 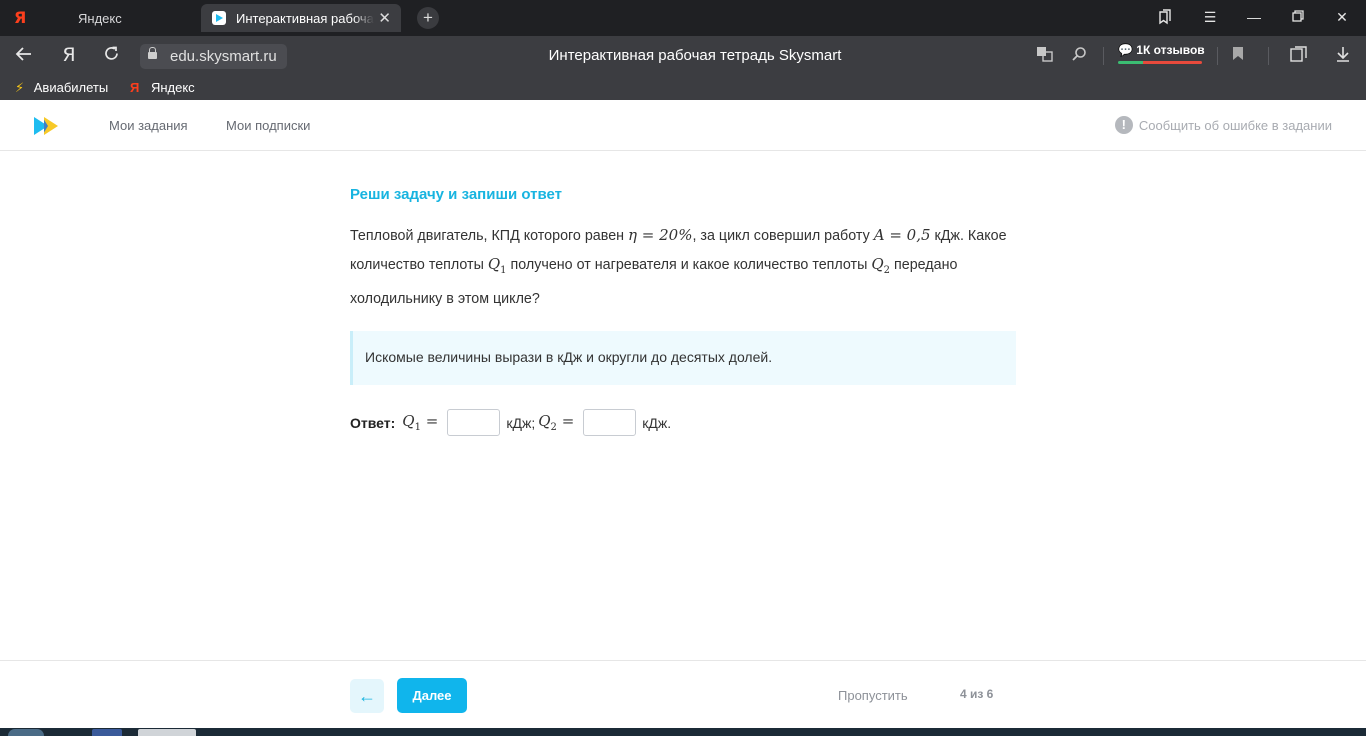 I want to click on answer-q1-input, so click(x=474, y=422).